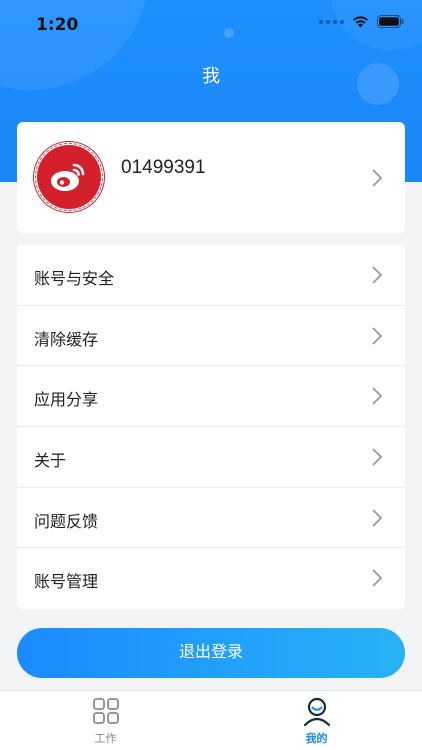 This screenshot has width=422, height=750. I want to click on menu-item-label: 账号管理, so click(66, 582).